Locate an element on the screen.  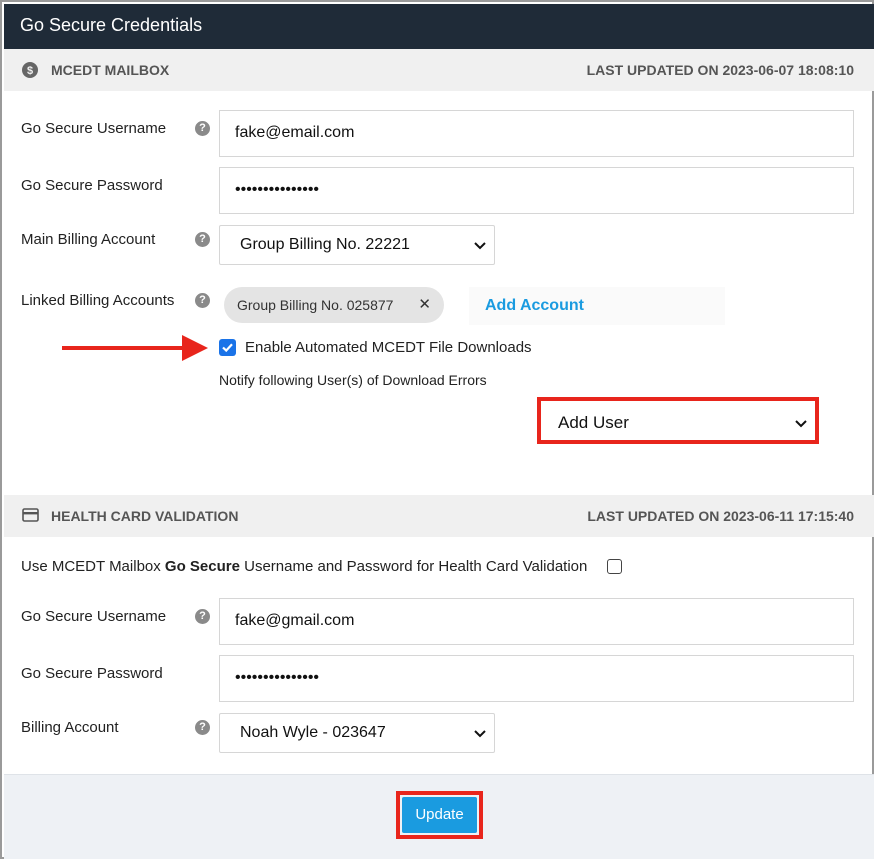
linked-billing-chip-label: Group Billing No. 025877 is located at coordinates (315, 305).